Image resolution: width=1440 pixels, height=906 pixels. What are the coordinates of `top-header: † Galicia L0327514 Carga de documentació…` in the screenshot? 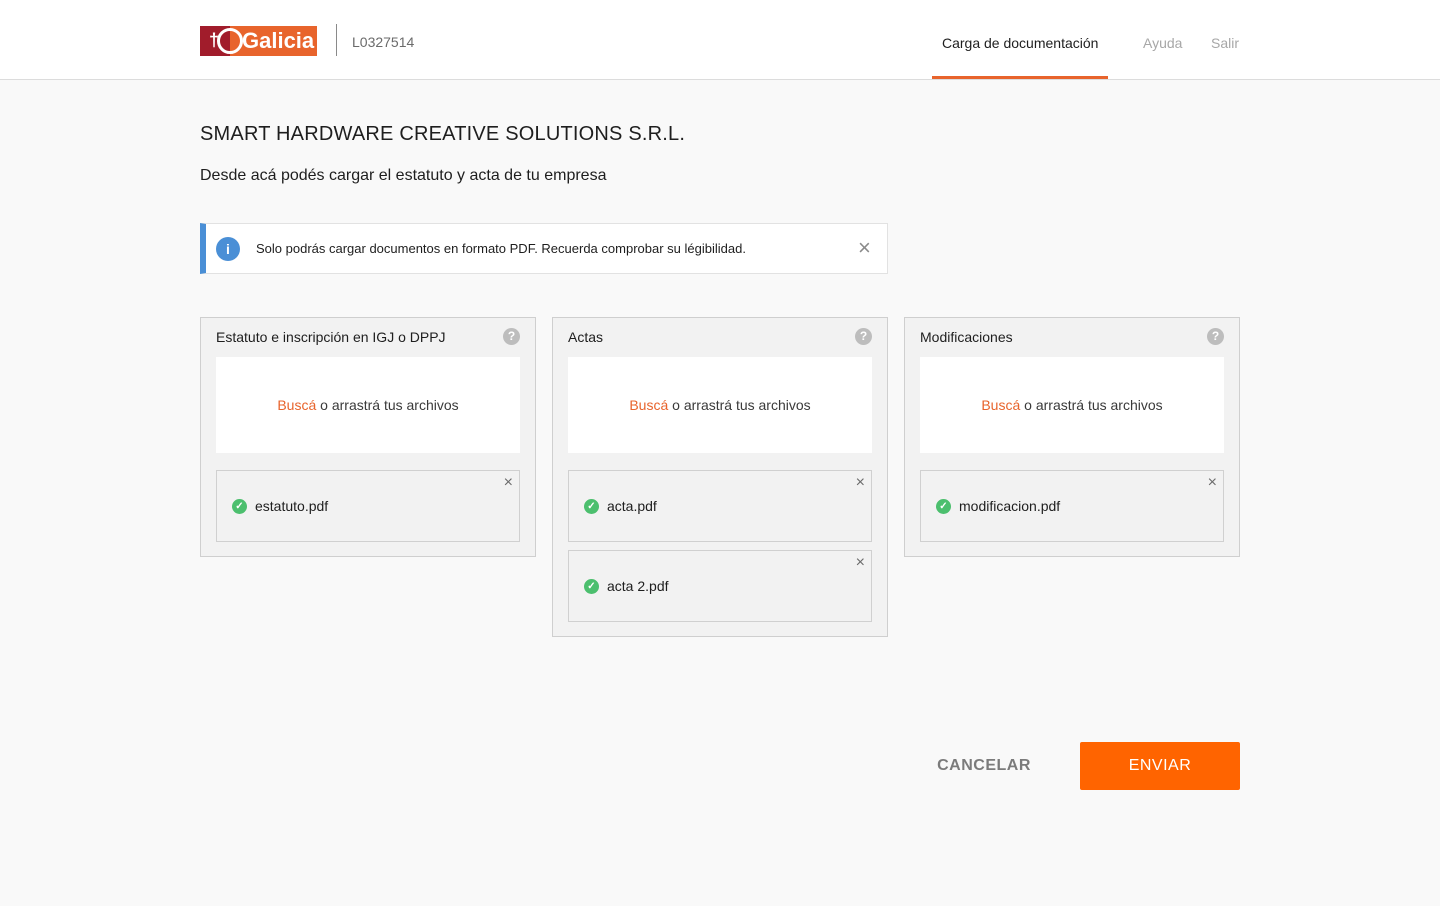 It's located at (720, 40).